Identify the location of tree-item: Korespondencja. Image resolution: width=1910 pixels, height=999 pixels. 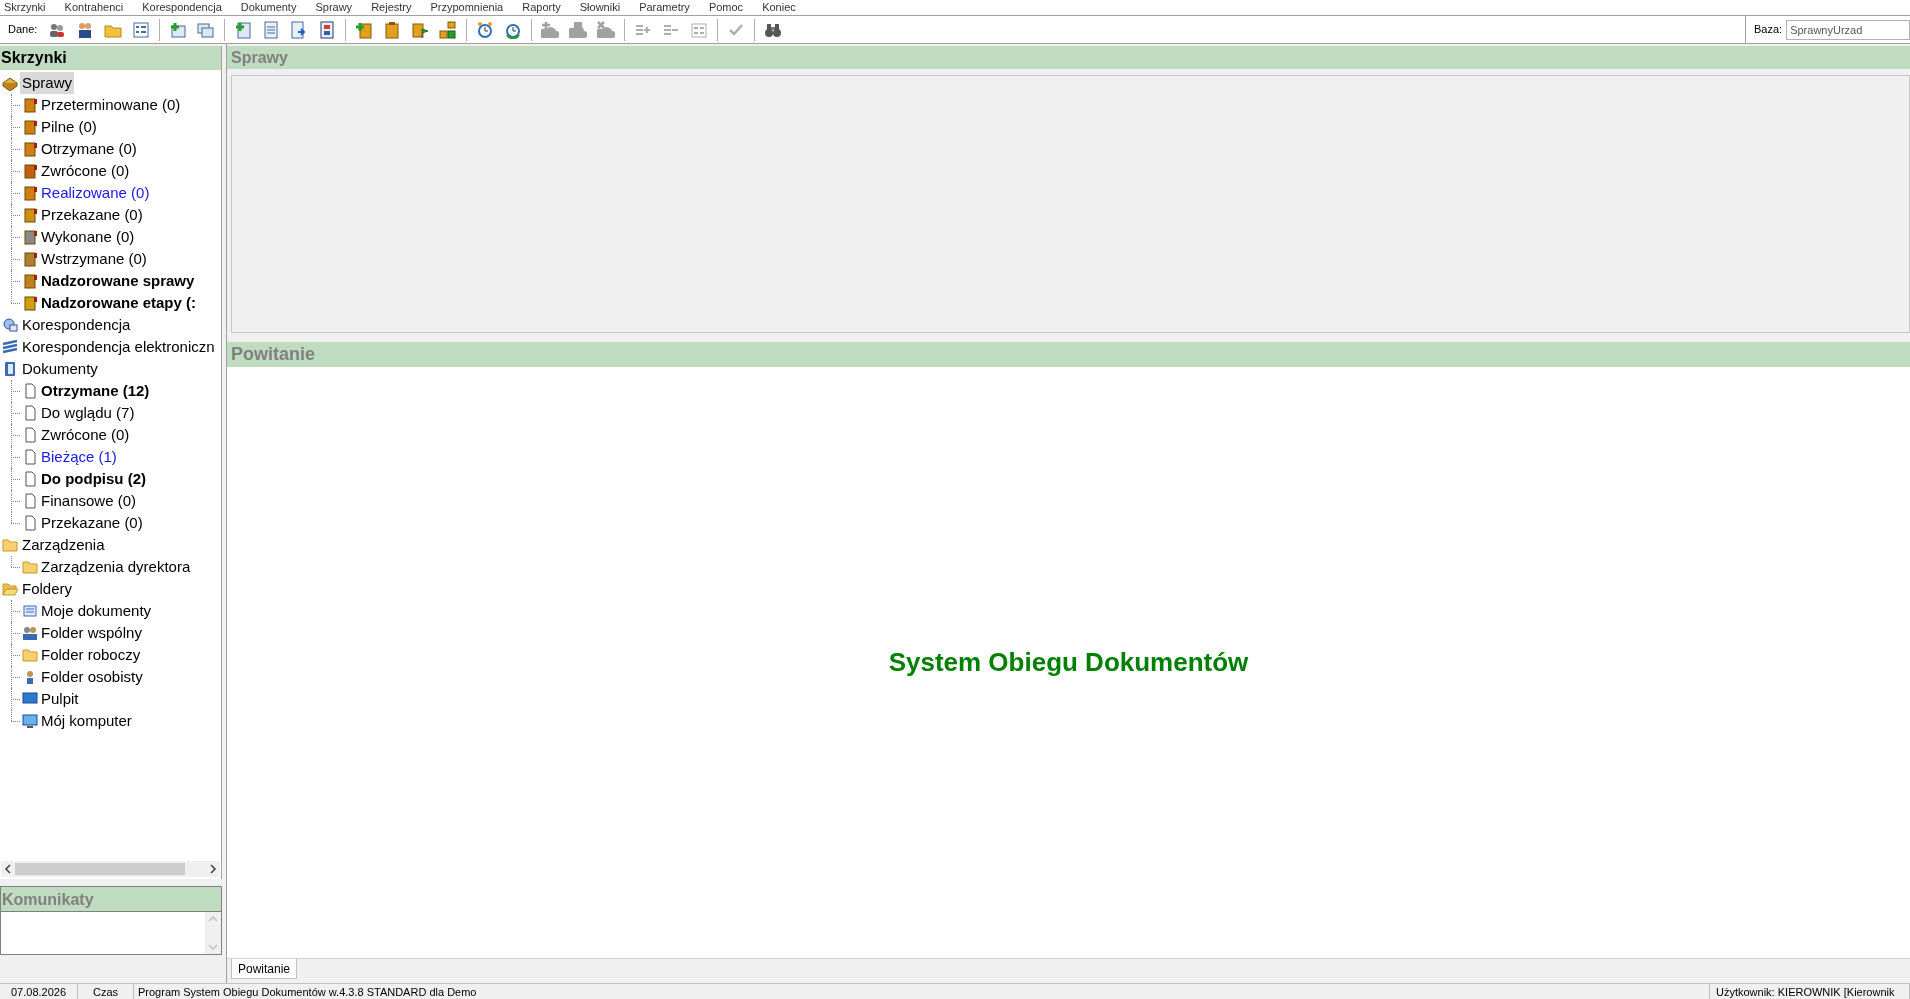
(76, 325).